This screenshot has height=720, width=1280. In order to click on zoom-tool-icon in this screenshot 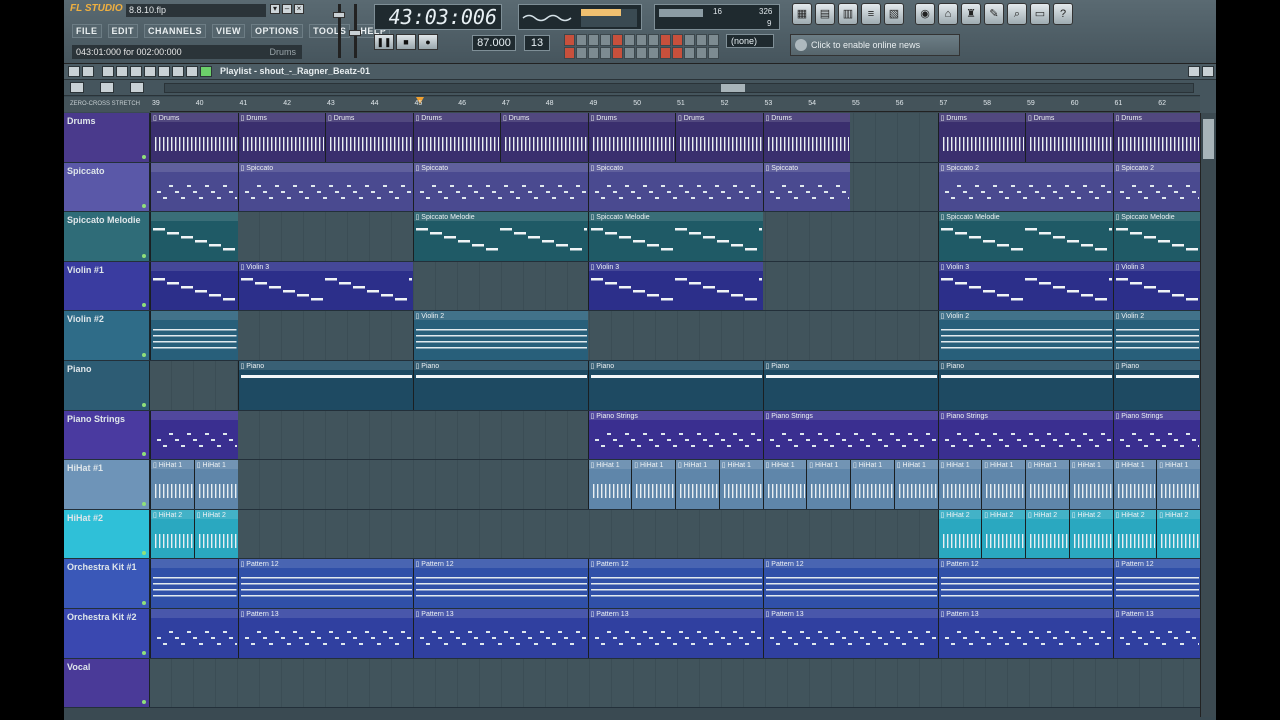, I will do `click(192, 71)`.